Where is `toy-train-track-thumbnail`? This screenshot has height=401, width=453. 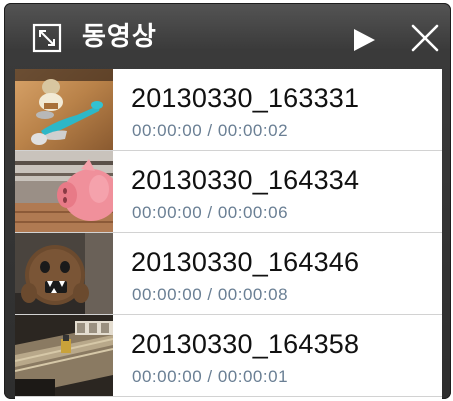 toy-train-track-thumbnail is located at coordinates (64, 355).